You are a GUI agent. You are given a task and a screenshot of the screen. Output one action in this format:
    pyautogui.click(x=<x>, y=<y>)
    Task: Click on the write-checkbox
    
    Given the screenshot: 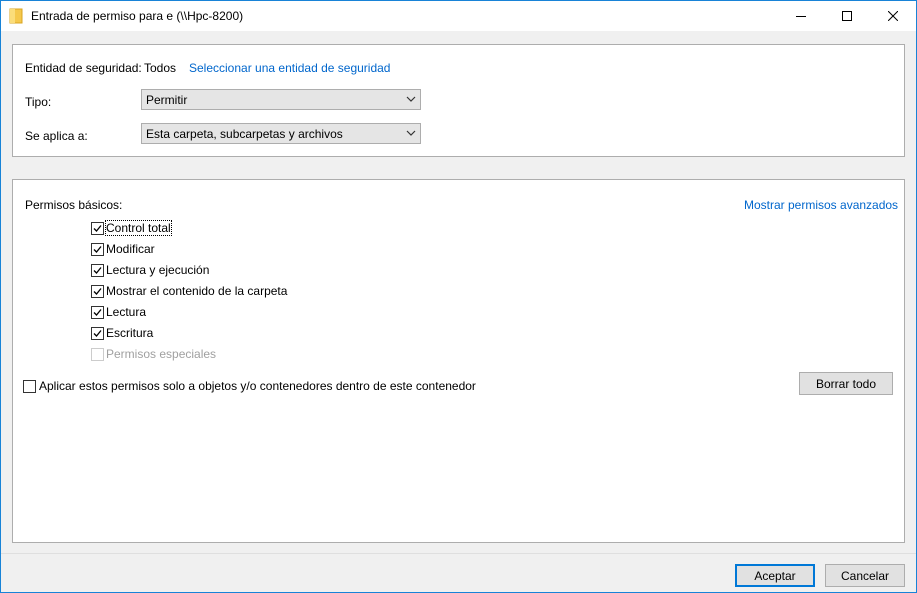 What is the action you would take?
    pyautogui.click(x=97, y=333)
    